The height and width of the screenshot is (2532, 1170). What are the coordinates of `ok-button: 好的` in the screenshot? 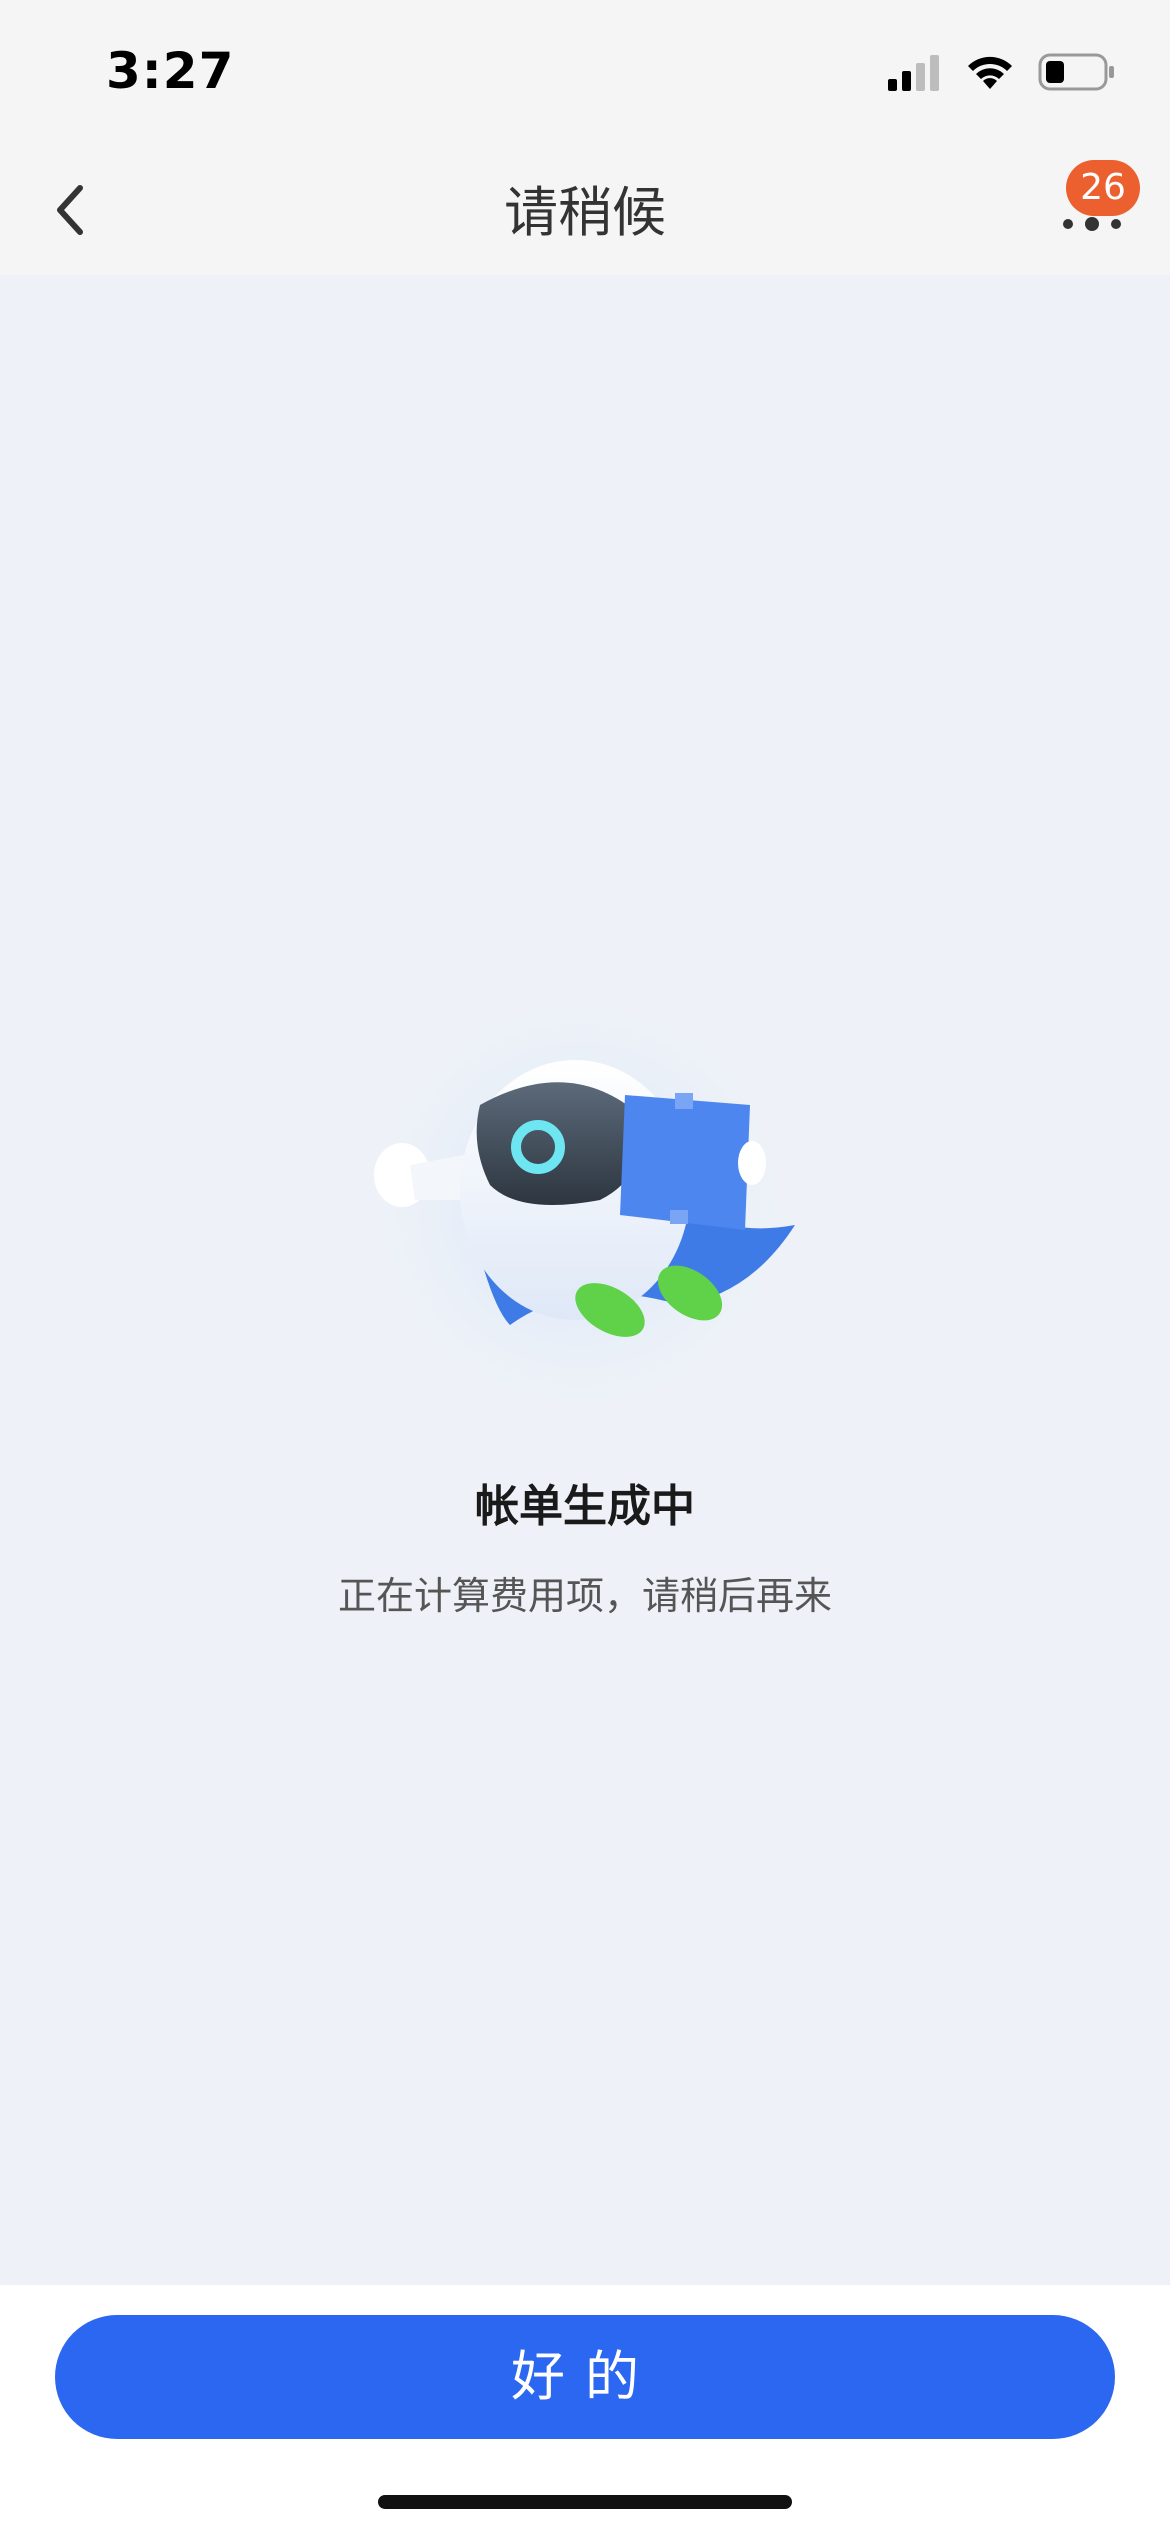 It's located at (585, 2377).